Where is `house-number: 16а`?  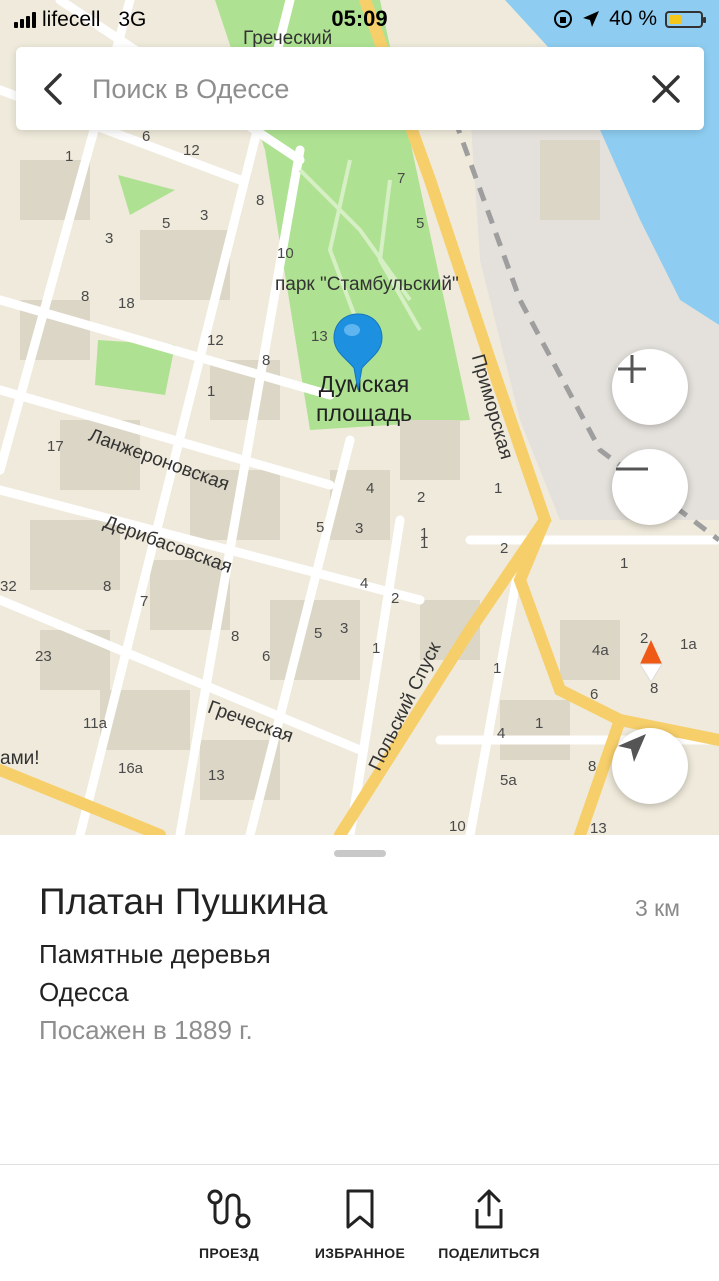
house-number: 16а is located at coordinates (131, 768).